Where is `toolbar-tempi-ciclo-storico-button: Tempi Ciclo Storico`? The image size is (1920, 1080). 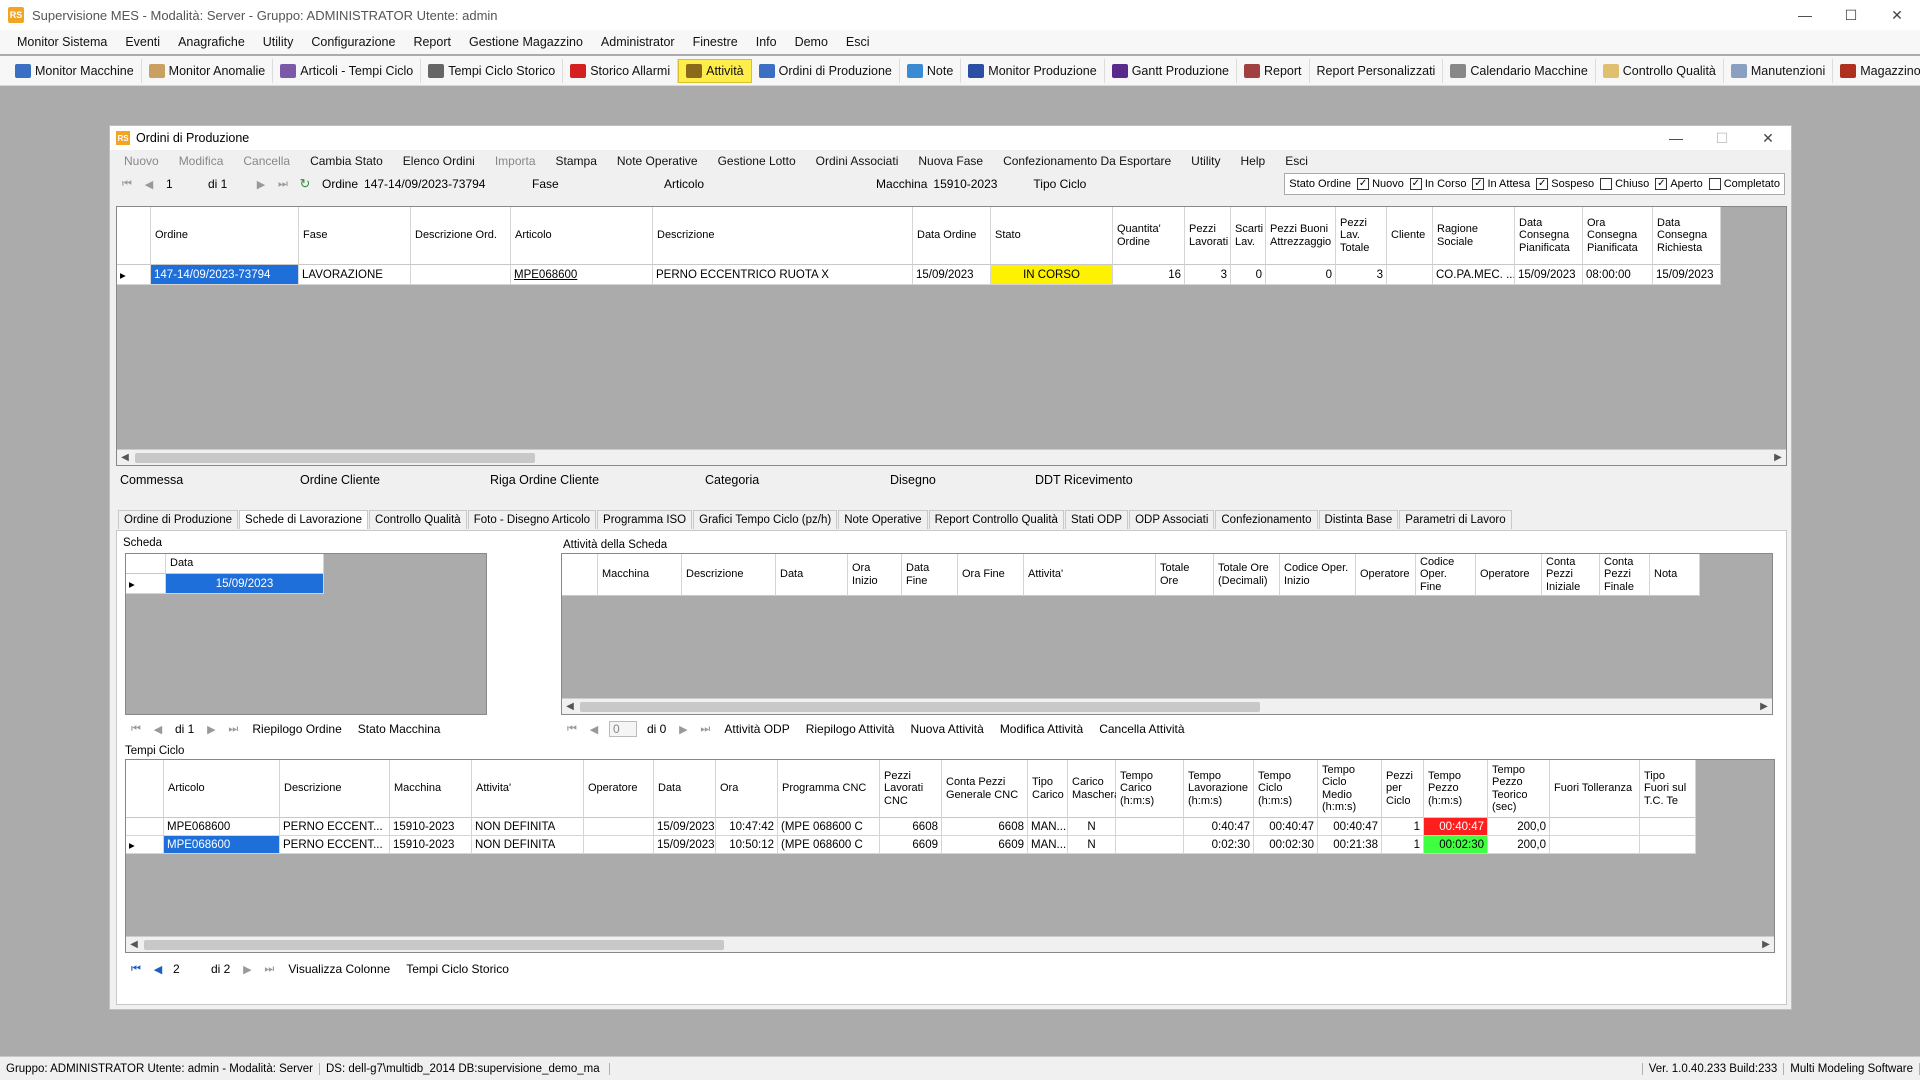 toolbar-tempi-ciclo-storico-button: Tempi Ciclo Storico is located at coordinates (492, 70).